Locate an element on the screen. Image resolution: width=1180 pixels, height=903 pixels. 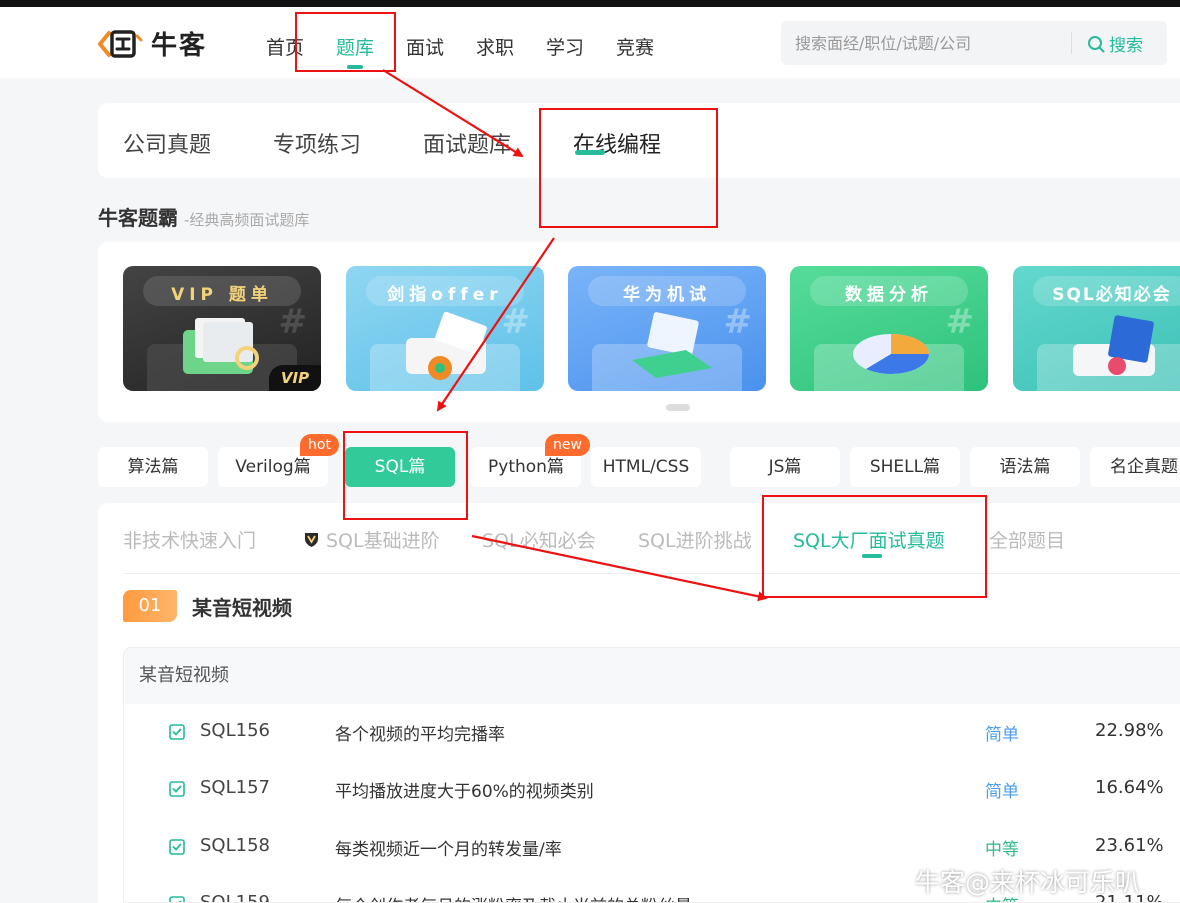
pass-rate: 16.64% is located at coordinates (1129, 787).